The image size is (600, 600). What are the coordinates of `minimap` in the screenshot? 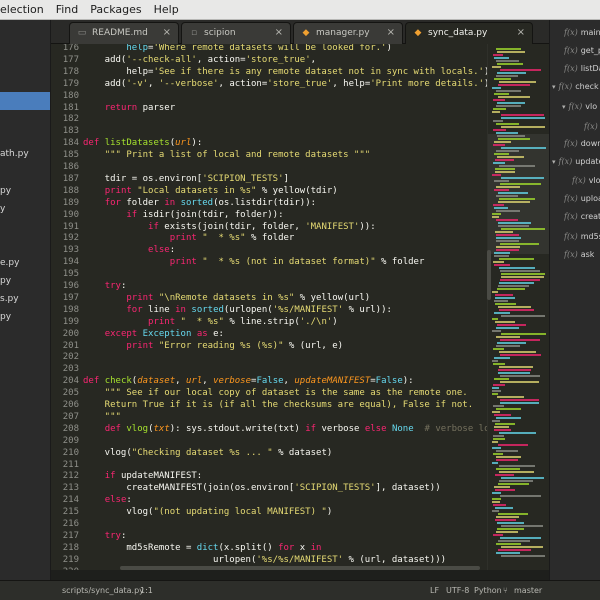 It's located at (518, 307).